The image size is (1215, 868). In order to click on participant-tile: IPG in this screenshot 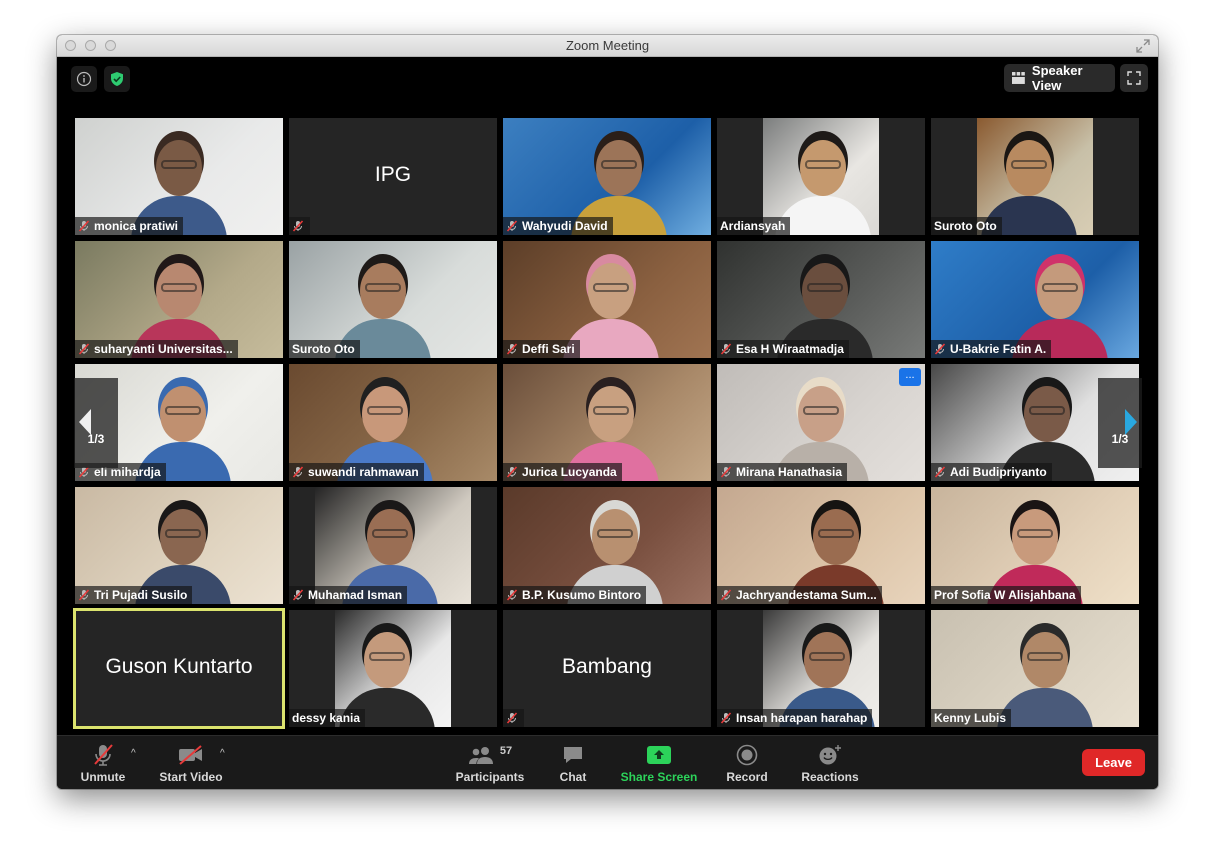, I will do `click(393, 176)`.